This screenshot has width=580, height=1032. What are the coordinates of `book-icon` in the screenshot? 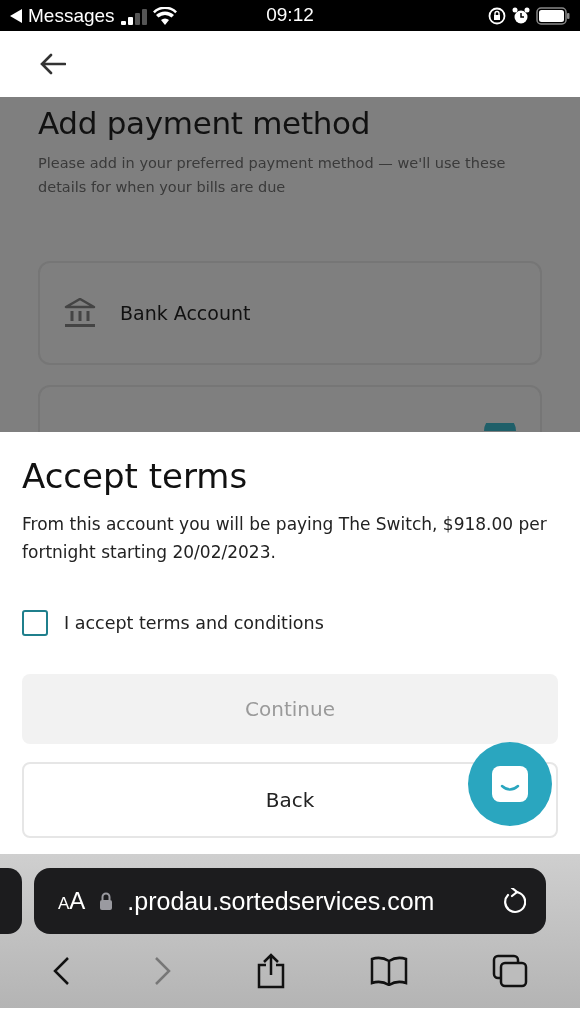 It's located at (389, 971).